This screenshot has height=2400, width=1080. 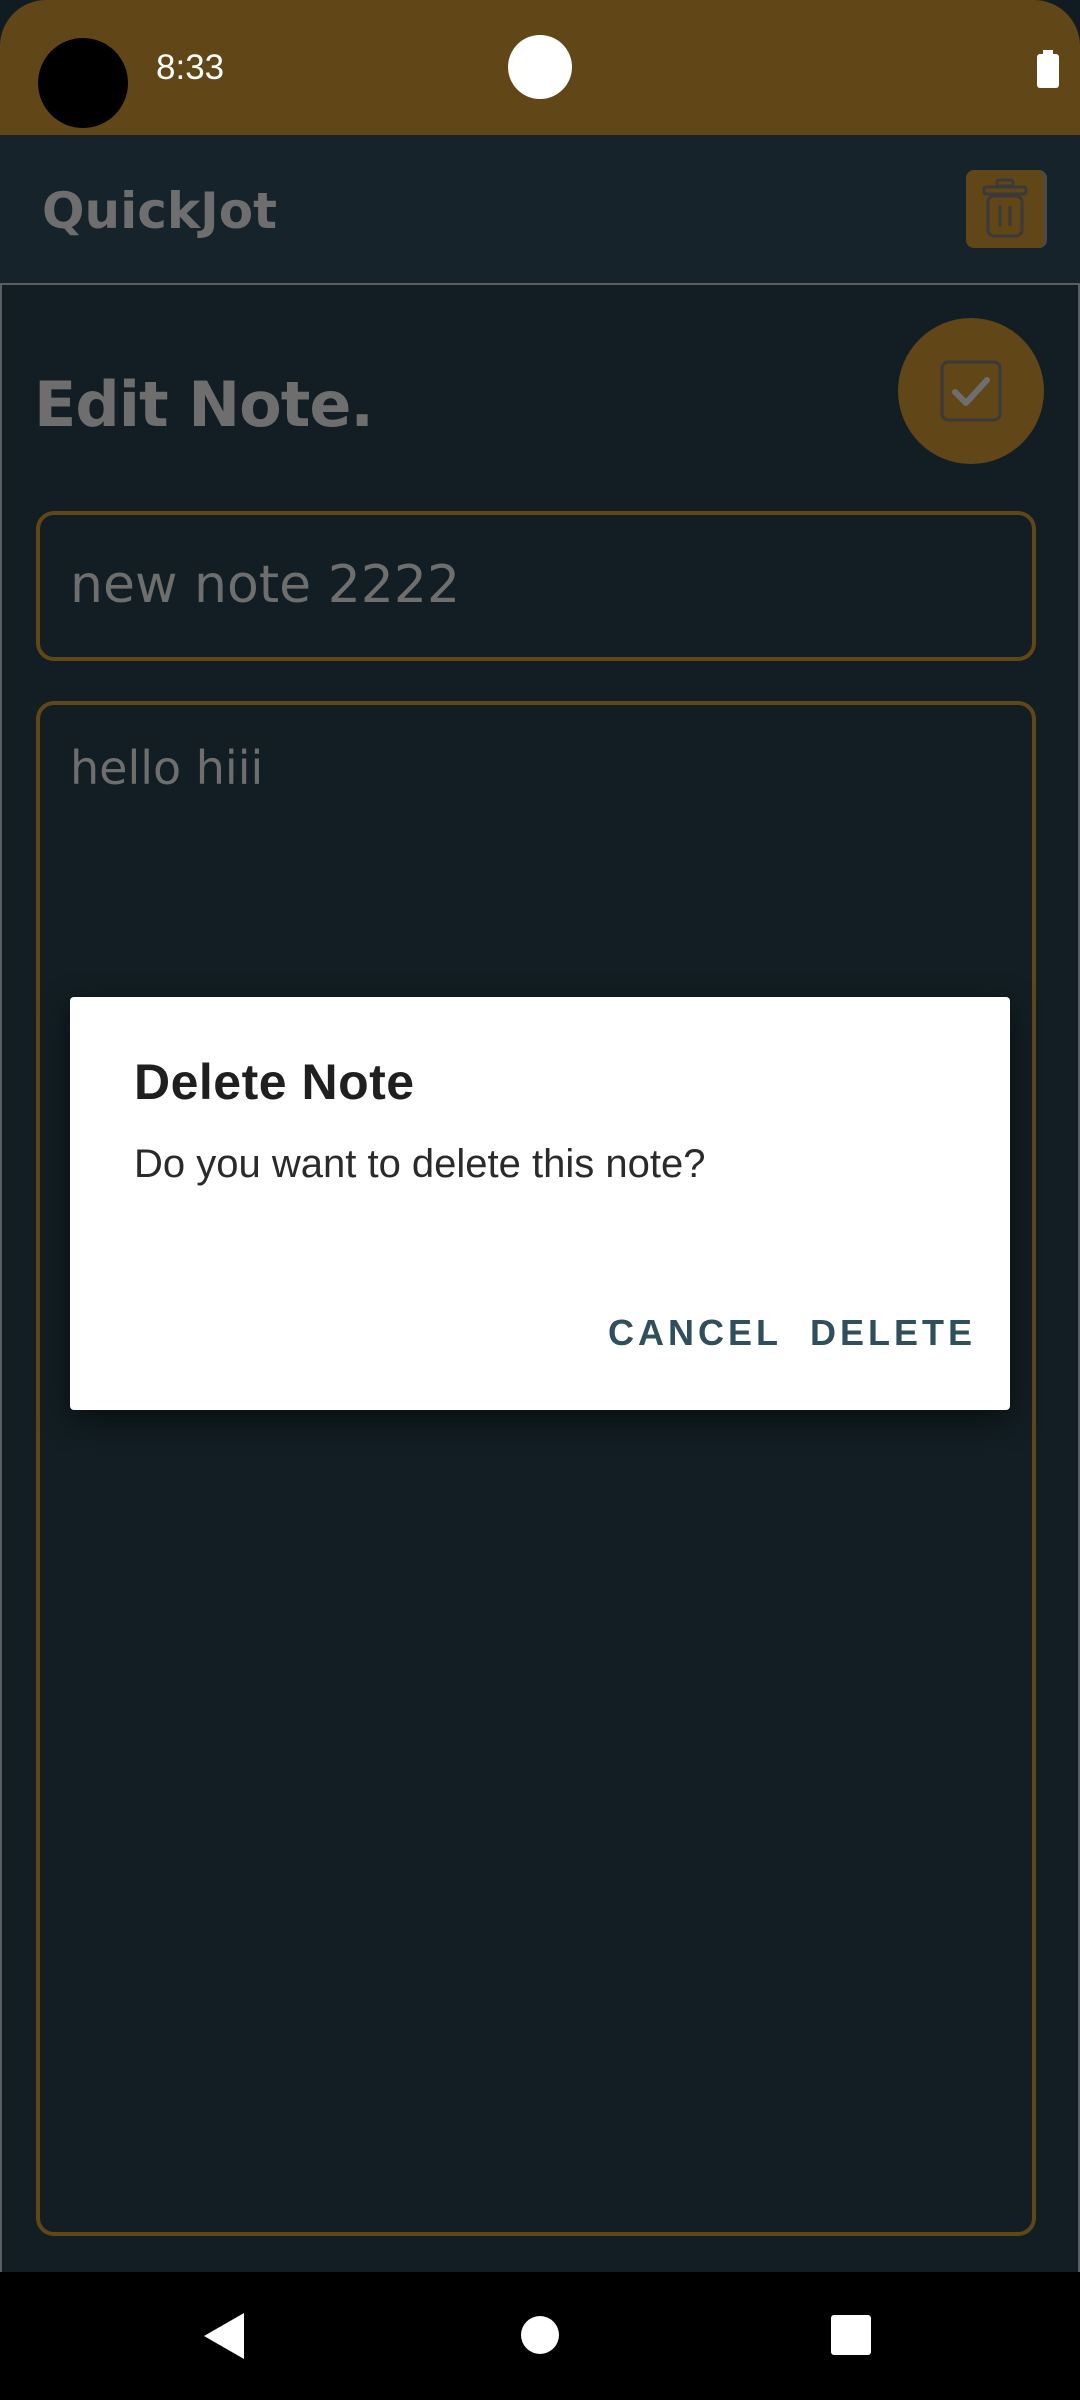 What do you see at coordinates (167, 768) in the screenshot?
I see `note-body-value: hello hiii` at bounding box center [167, 768].